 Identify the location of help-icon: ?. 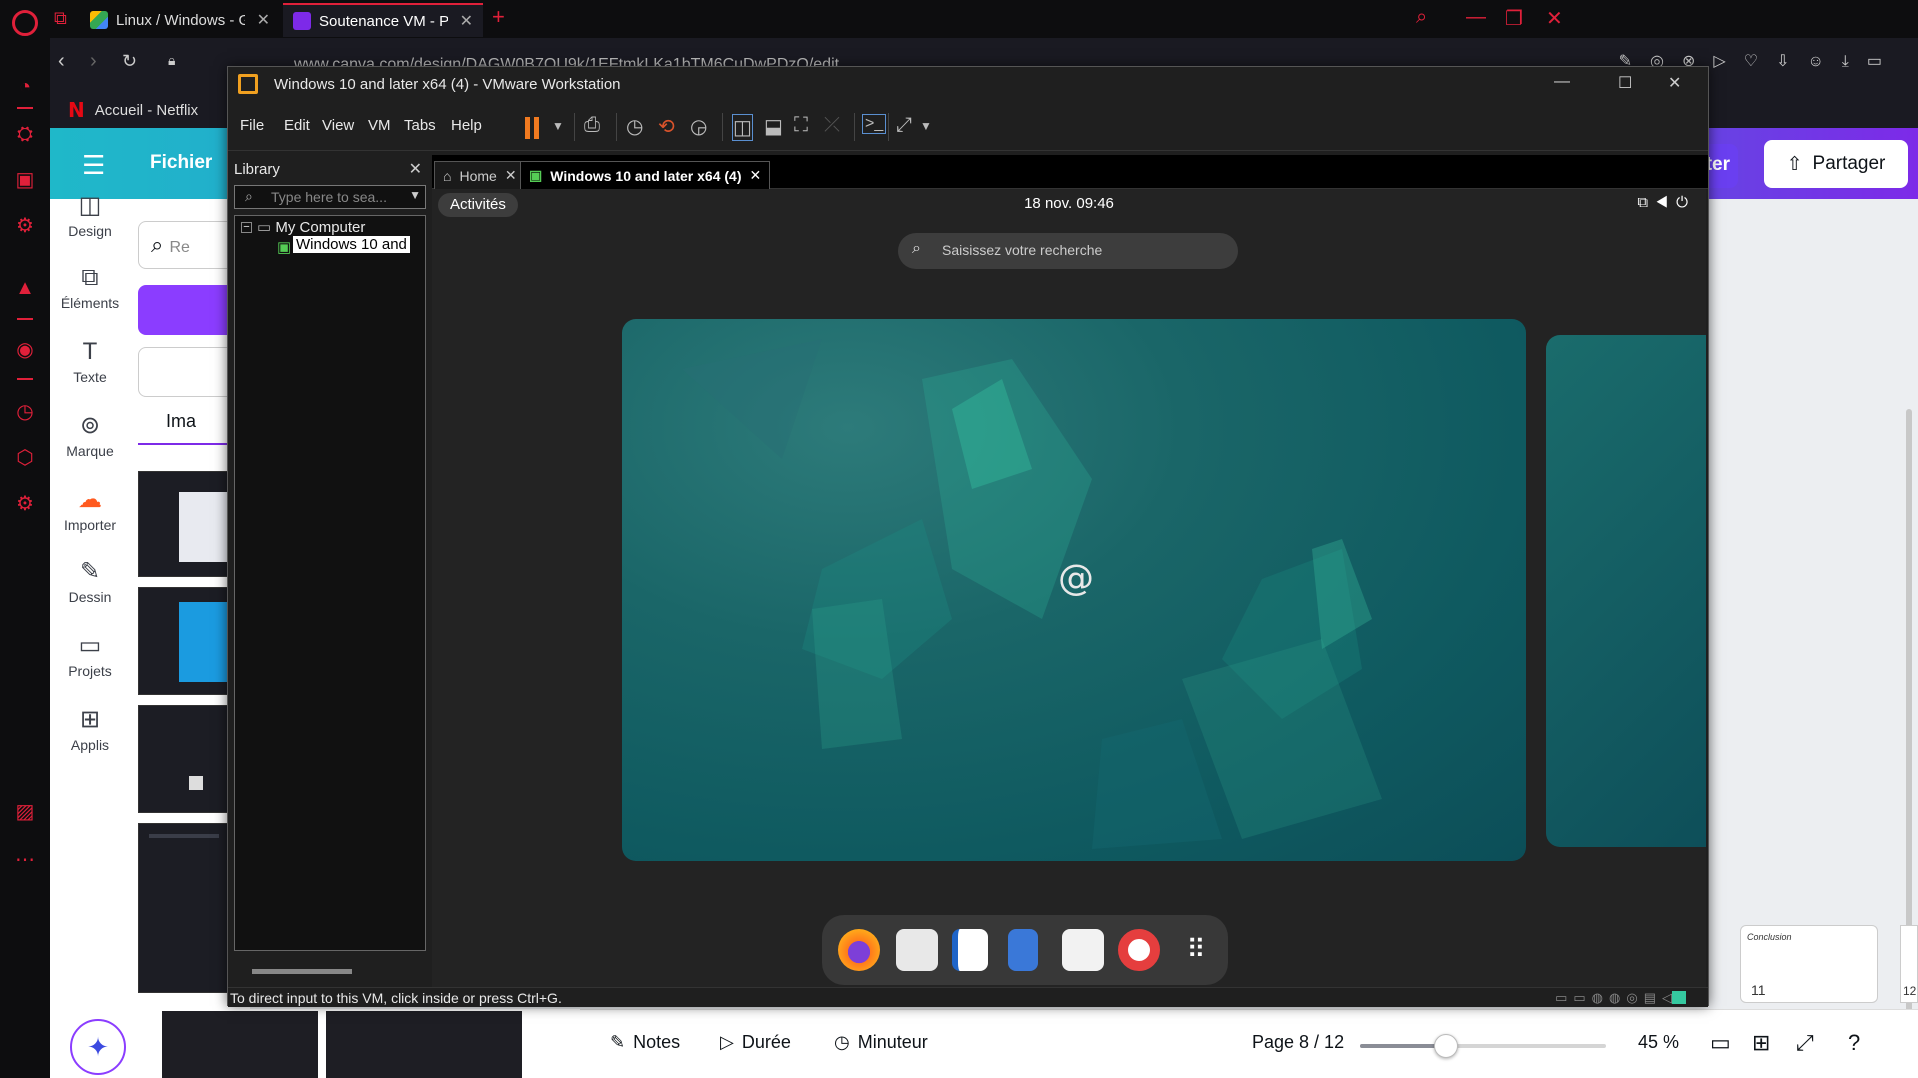
(1854, 1043).